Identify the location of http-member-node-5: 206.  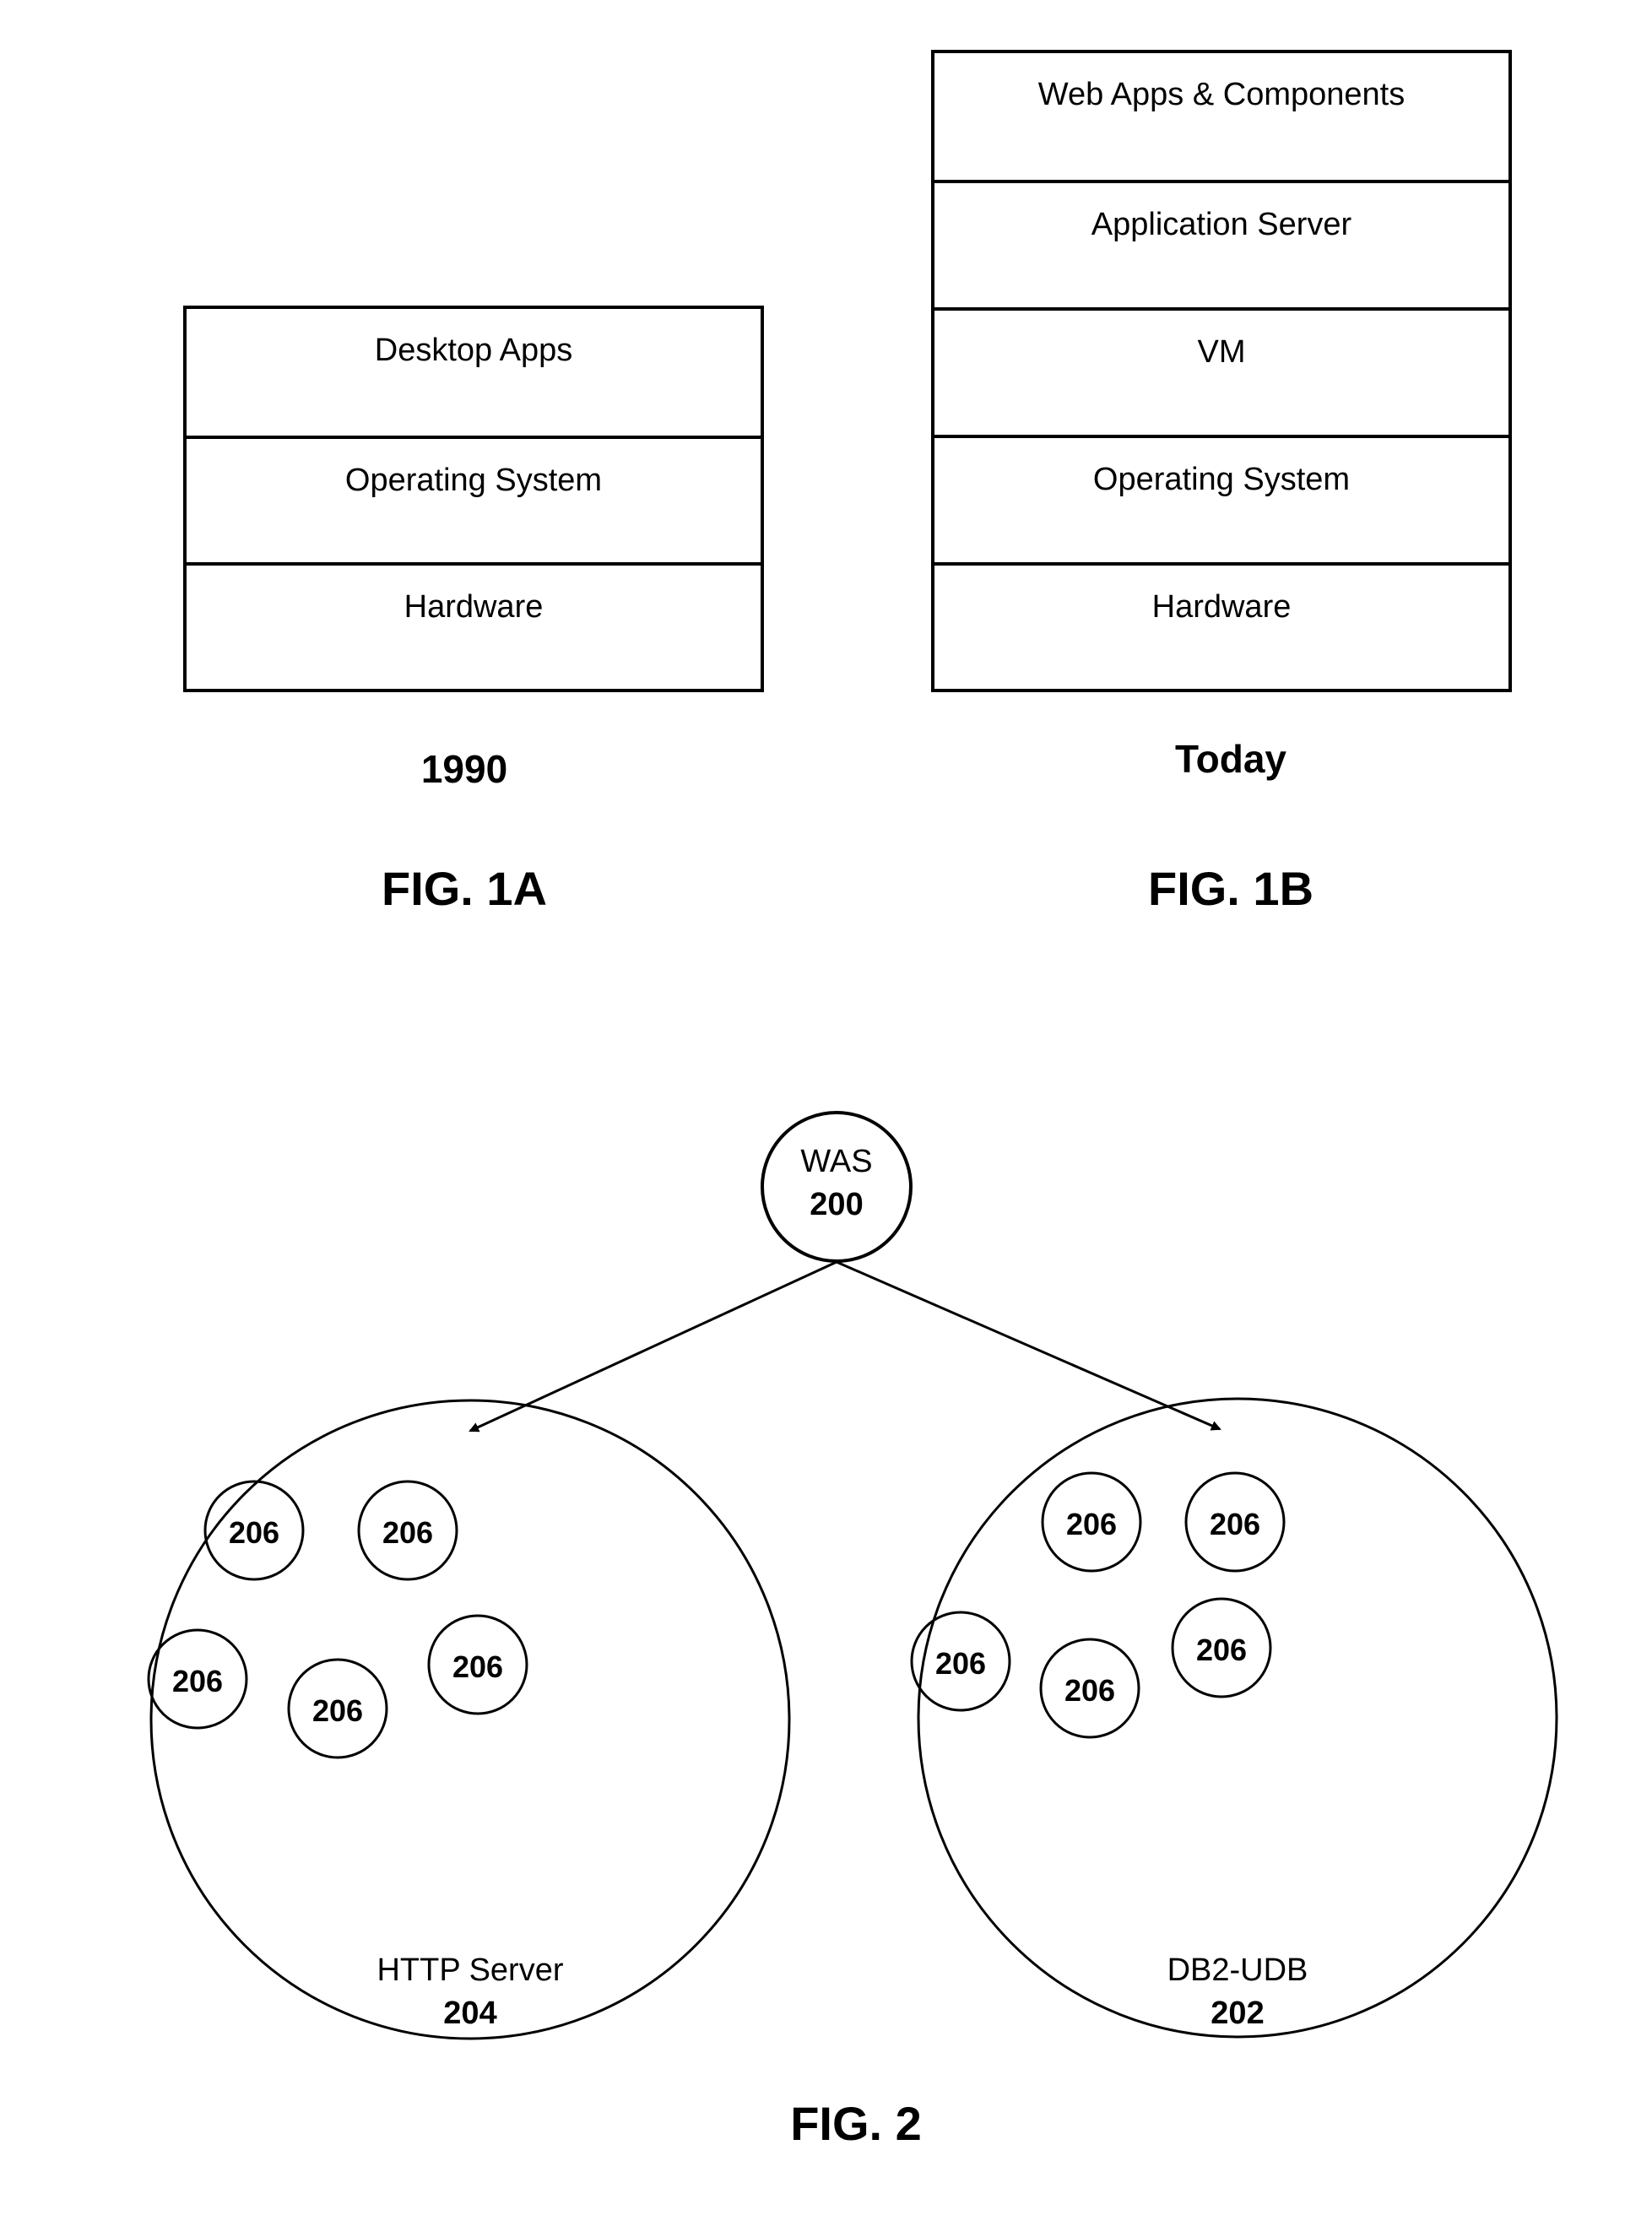
(478, 1664).